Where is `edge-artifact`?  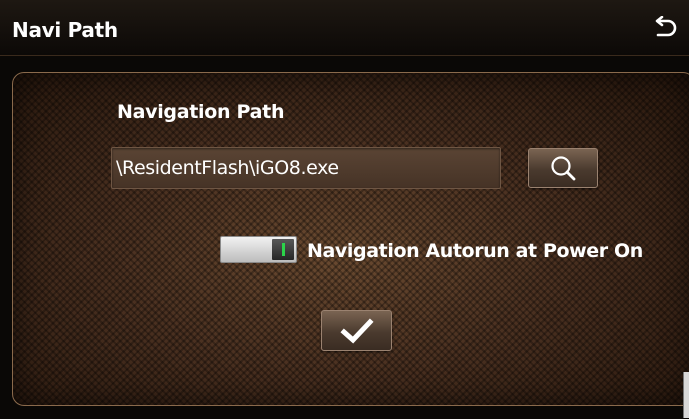
edge-artifact is located at coordinates (686, 395).